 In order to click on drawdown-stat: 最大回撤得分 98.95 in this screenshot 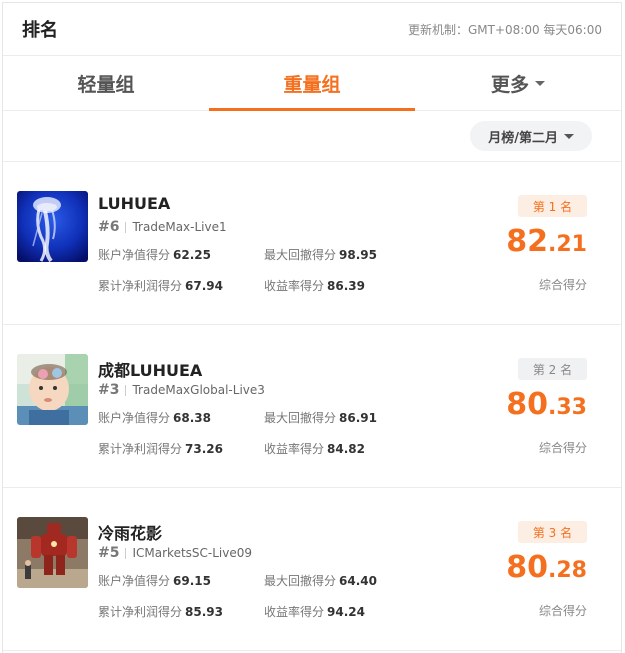, I will do `click(320, 254)`.